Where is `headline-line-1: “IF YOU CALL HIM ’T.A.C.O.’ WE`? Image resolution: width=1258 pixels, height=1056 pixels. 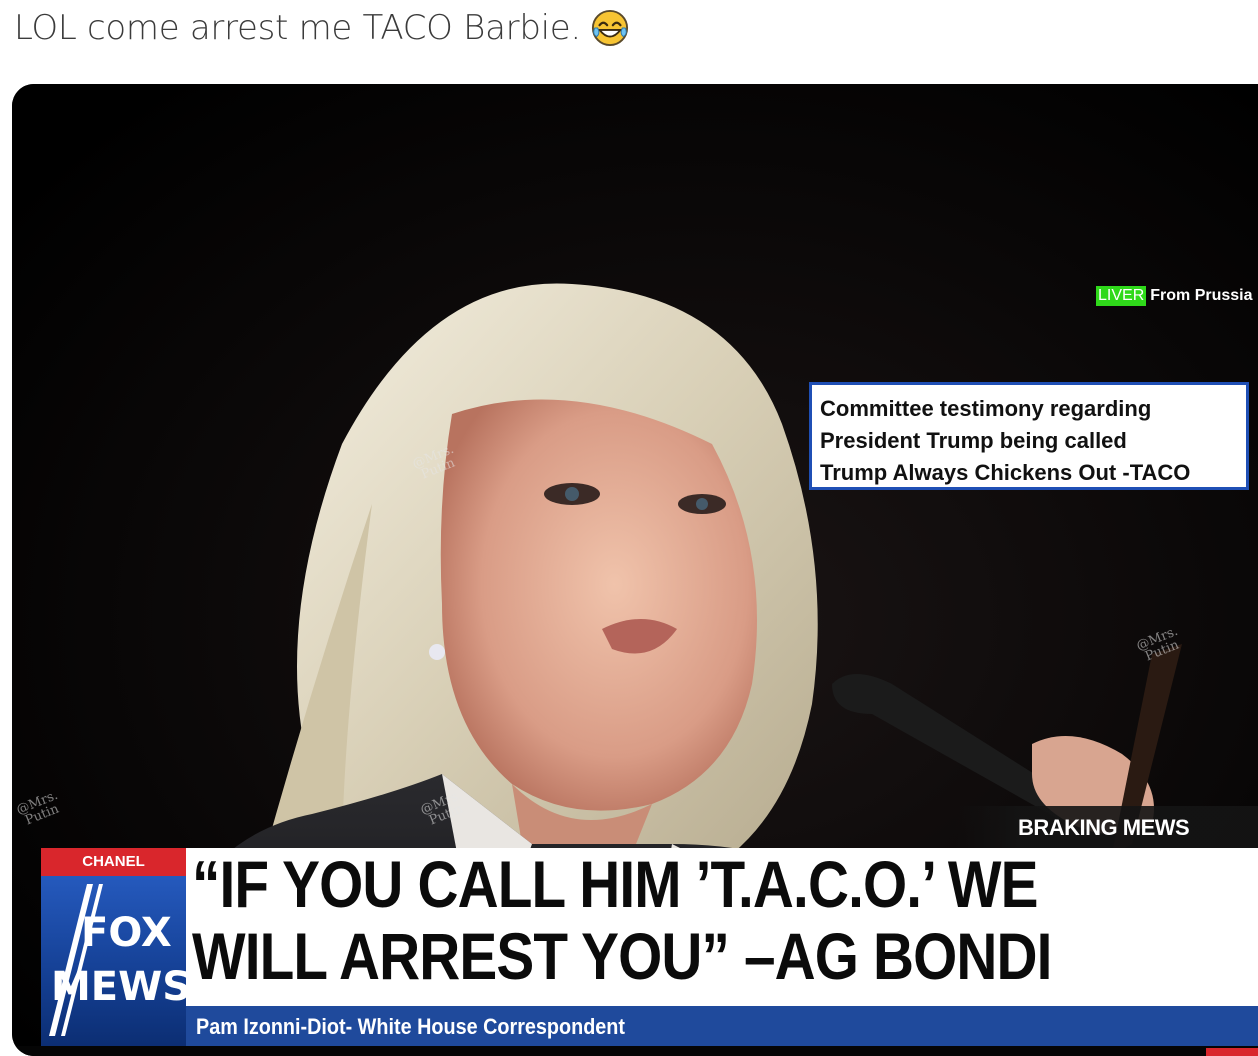
headline-line-1: “IF YOU CALL HIM ’T.A.C.O.’ WE is located at coordinates (615, 884).